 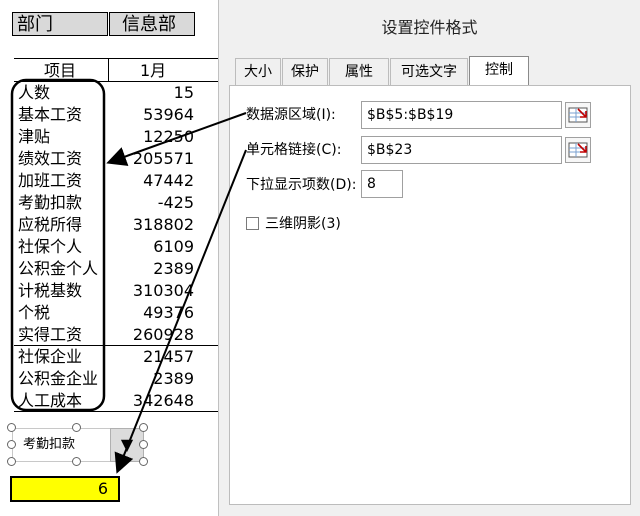 What do you see at coordinates (176, 139) in the screenshot?
I see `range-arrow` at bounding box center [176, 139].